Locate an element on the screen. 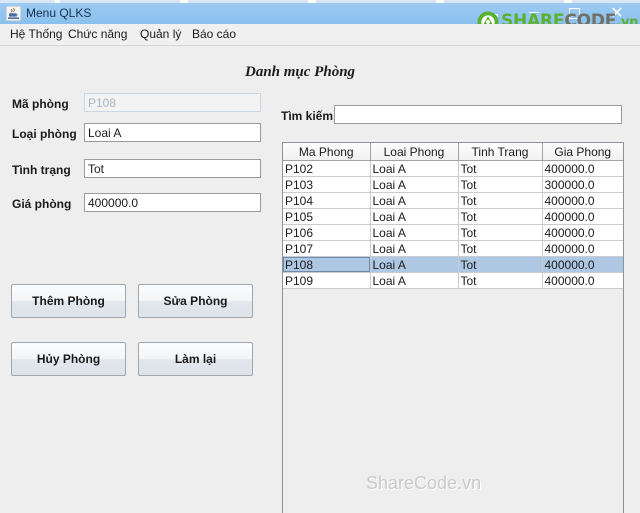 This screenshot has height=513, width=640. table-header-row: Ma Phong Loai Phong Tinh Trang Gia Phong is located at coordinates (453, 152).